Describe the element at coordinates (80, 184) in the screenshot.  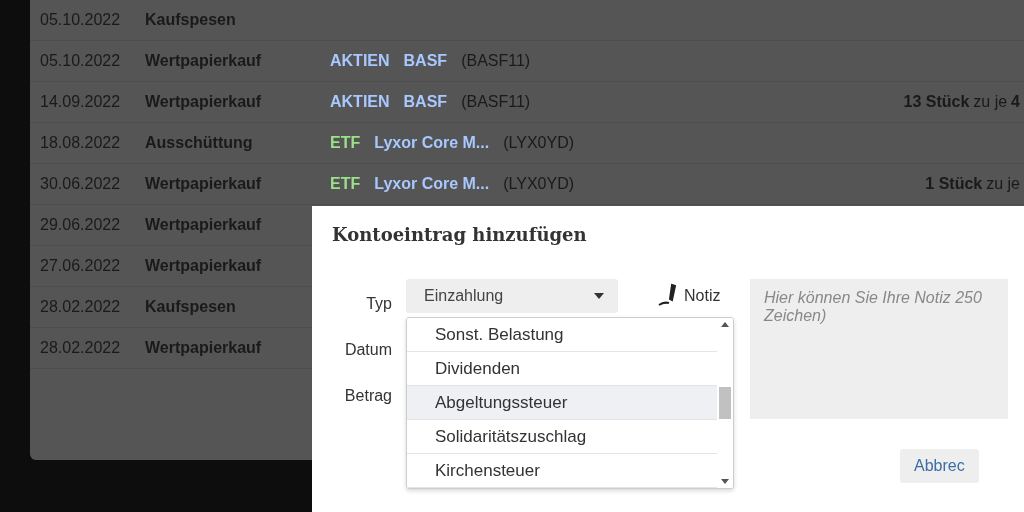
I see `date-cell: 30.06.2022` at that location.